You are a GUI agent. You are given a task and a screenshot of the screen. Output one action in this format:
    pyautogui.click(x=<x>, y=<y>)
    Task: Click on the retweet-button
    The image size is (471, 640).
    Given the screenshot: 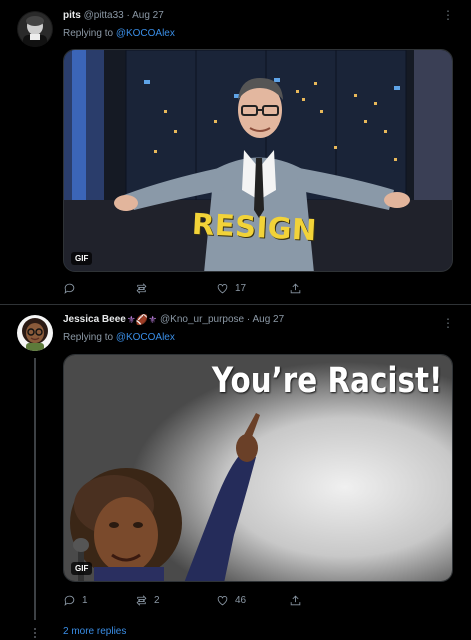 What is the action you would take?
    pyautogui.click(x=144, y=288)
    